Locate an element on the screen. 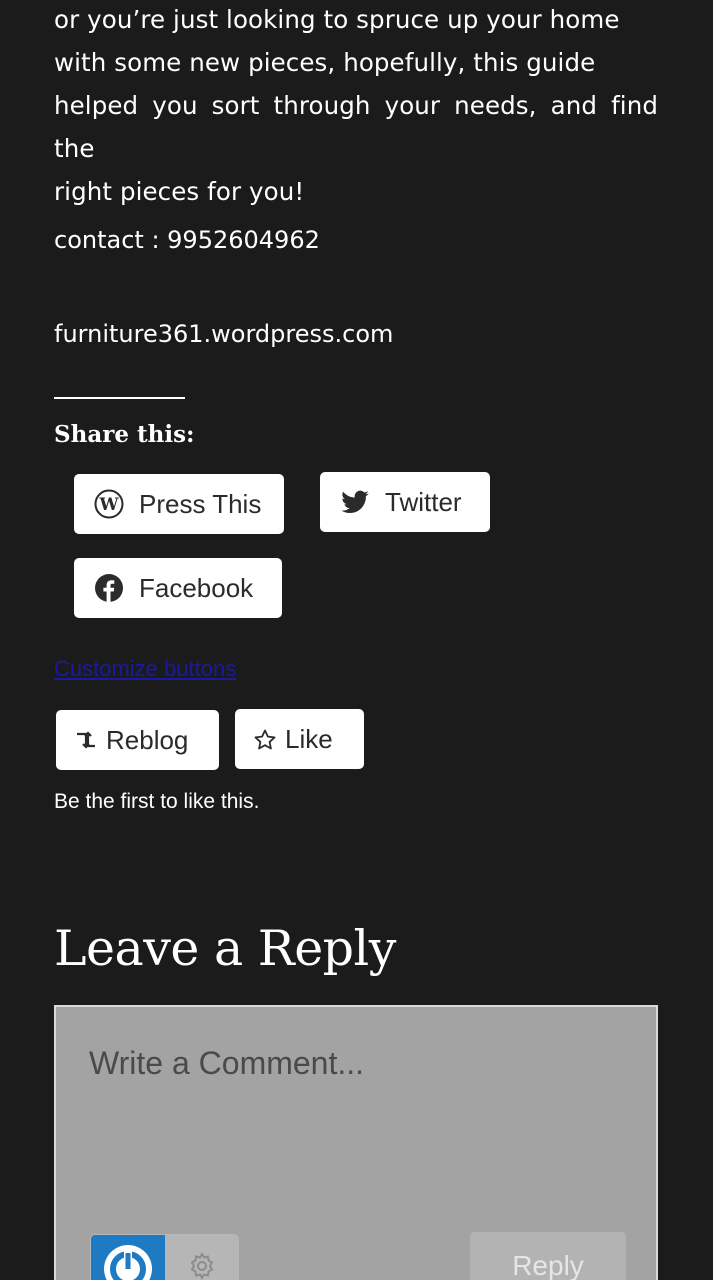 This screenshot has width=713, height=1280. reblog-button: Reblog is located at coordinates (137, 740).